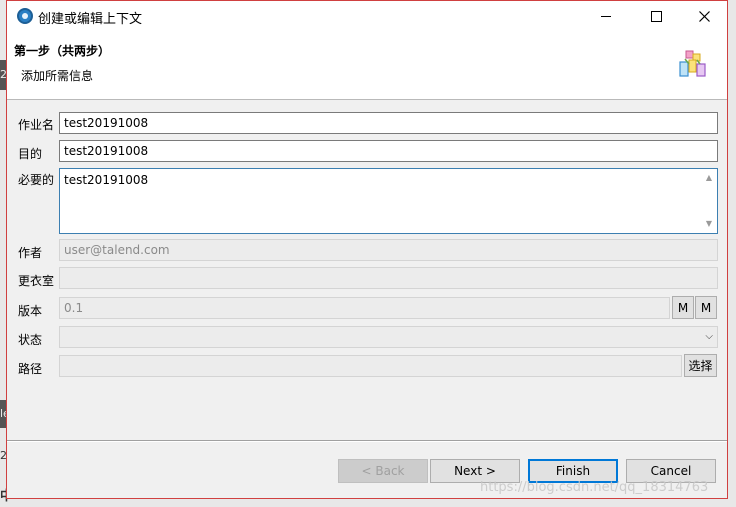 The width and height of the screenshot is (736, 507). What do you see at coordinates (706, 307) in the screenshot?
I see `version-minor-button: M` at bounding box center [706, 307].